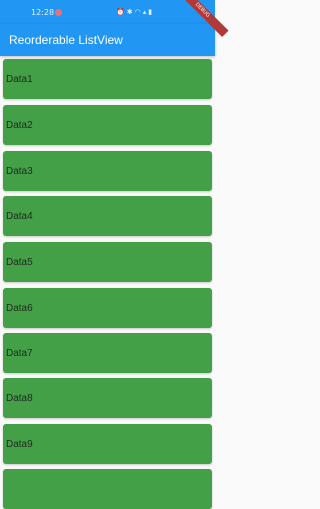 Image resolution: width=320 pixels, height=509 pixels. Describe the element at coordinates (144, 12) in the screenshot. I see `signal-icon: ▴` at that location.